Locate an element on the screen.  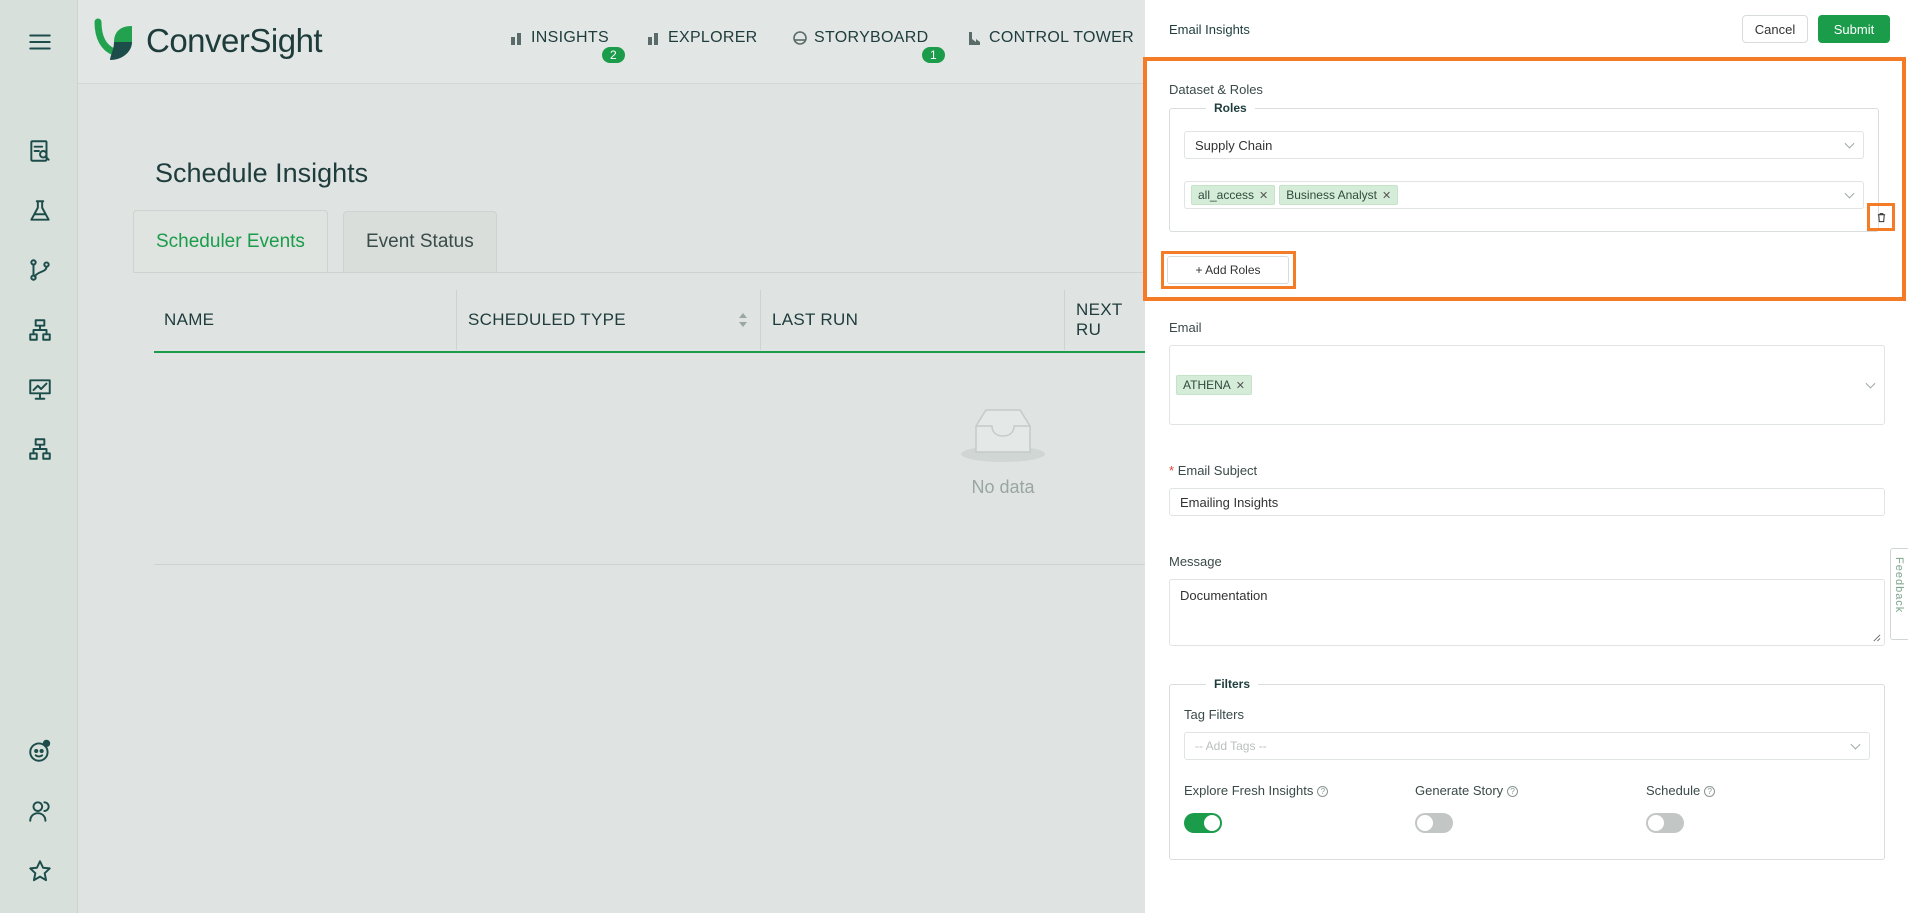
nav-storyboard-label: STORYBOARD is located at coordinates (871, 37).